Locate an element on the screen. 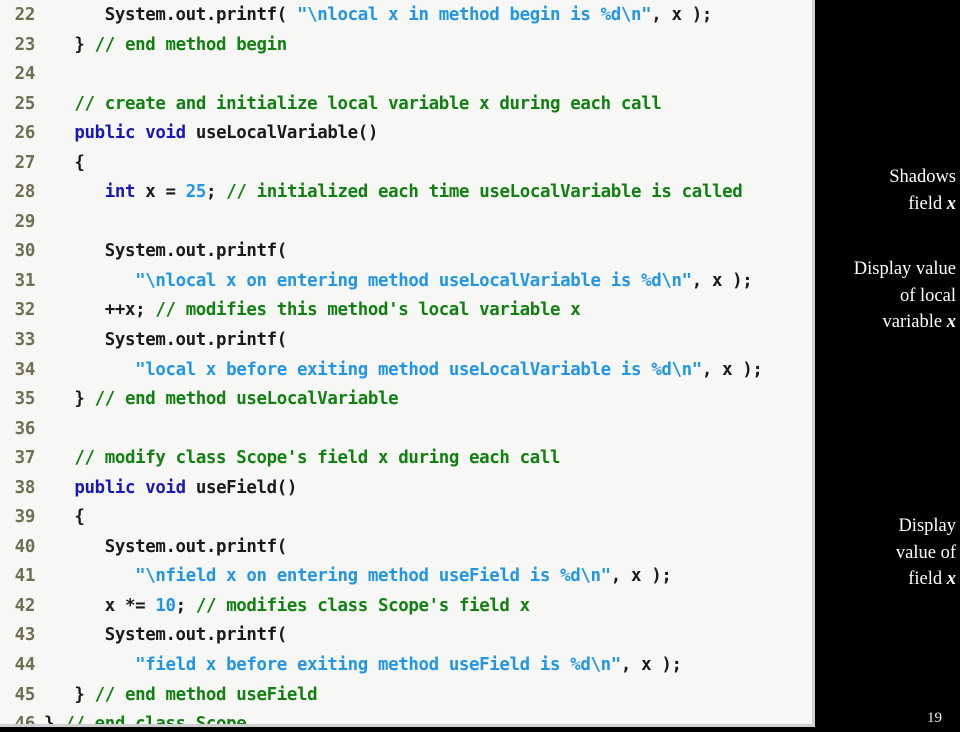 Image resolution: width=960 pixels, height=732 pixels. code-token-kw: public void is located at coordinates (130, 487).